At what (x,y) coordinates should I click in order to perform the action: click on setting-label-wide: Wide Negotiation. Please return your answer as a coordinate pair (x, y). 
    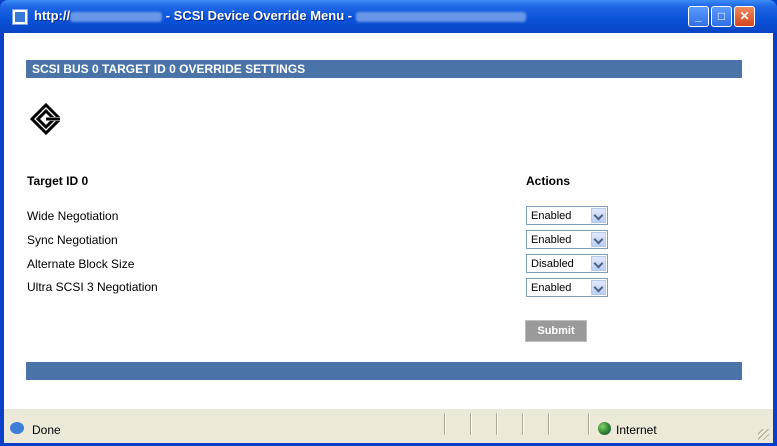
    Looking at the image, I should click on (73, 216).